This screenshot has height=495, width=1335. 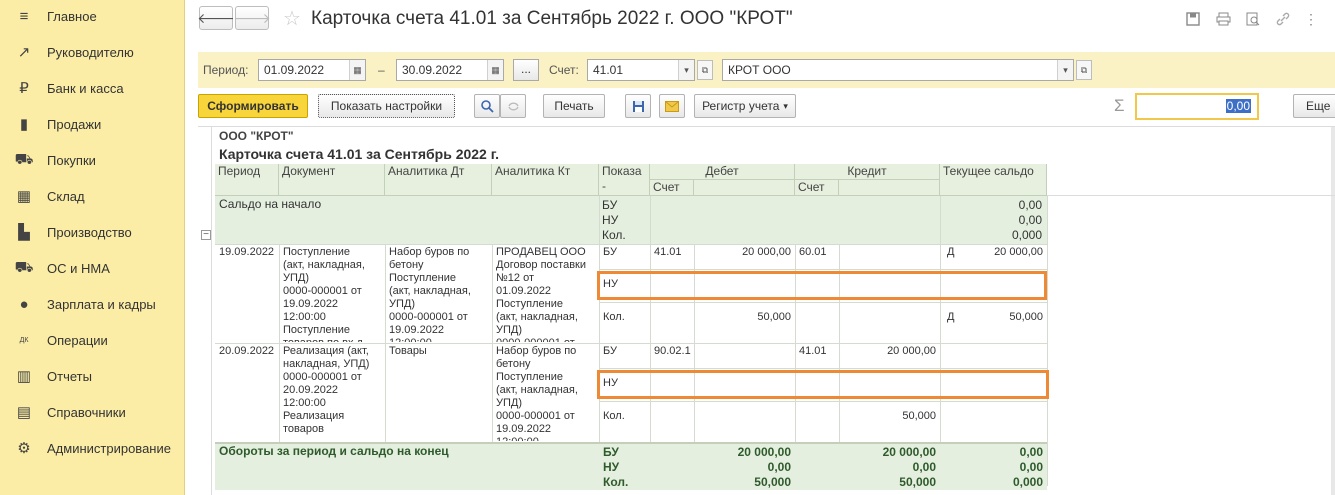 What do you see at coordinates (1283, 19) in the screenshot?
I see `link-icon` at bounding box center [1283, 19].